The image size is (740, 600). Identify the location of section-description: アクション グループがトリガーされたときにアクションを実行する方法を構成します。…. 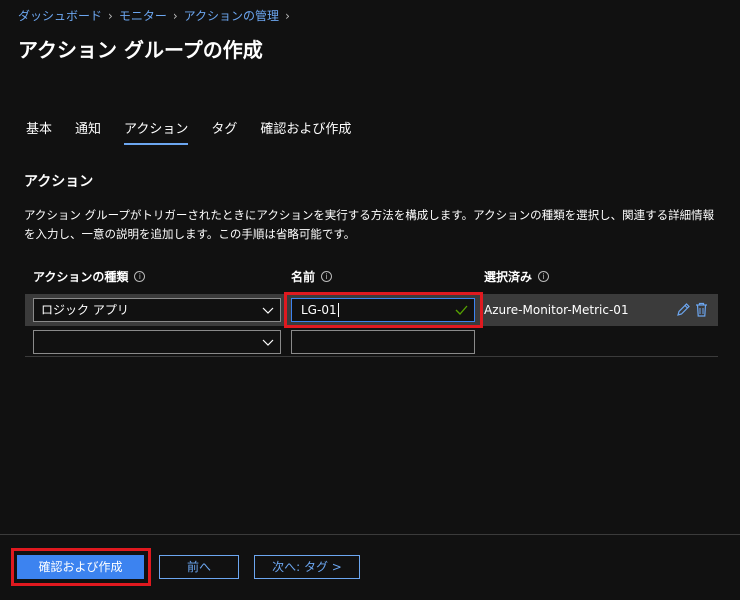
(369, 224).